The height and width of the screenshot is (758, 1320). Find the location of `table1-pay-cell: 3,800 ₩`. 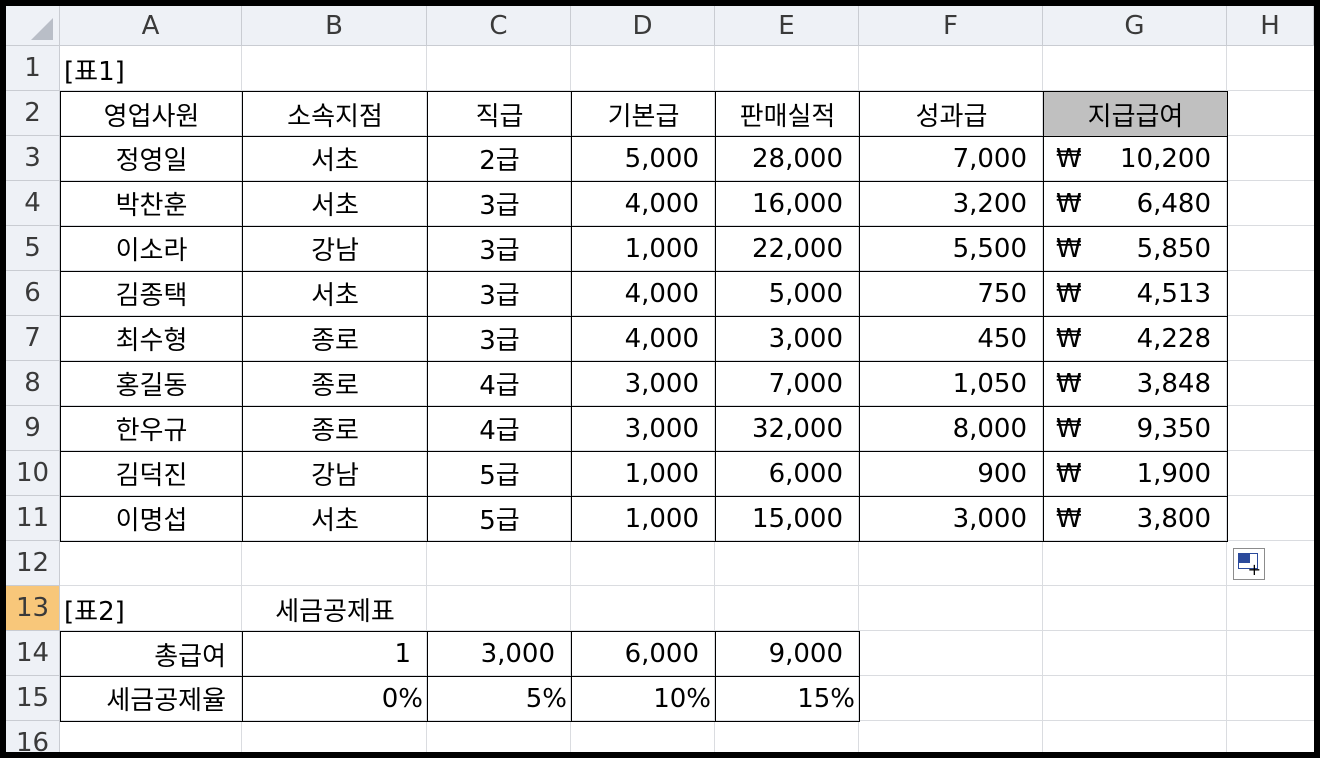

table1-pay-cell: 3,800 ₩ is located at coordinates (1135, 519).